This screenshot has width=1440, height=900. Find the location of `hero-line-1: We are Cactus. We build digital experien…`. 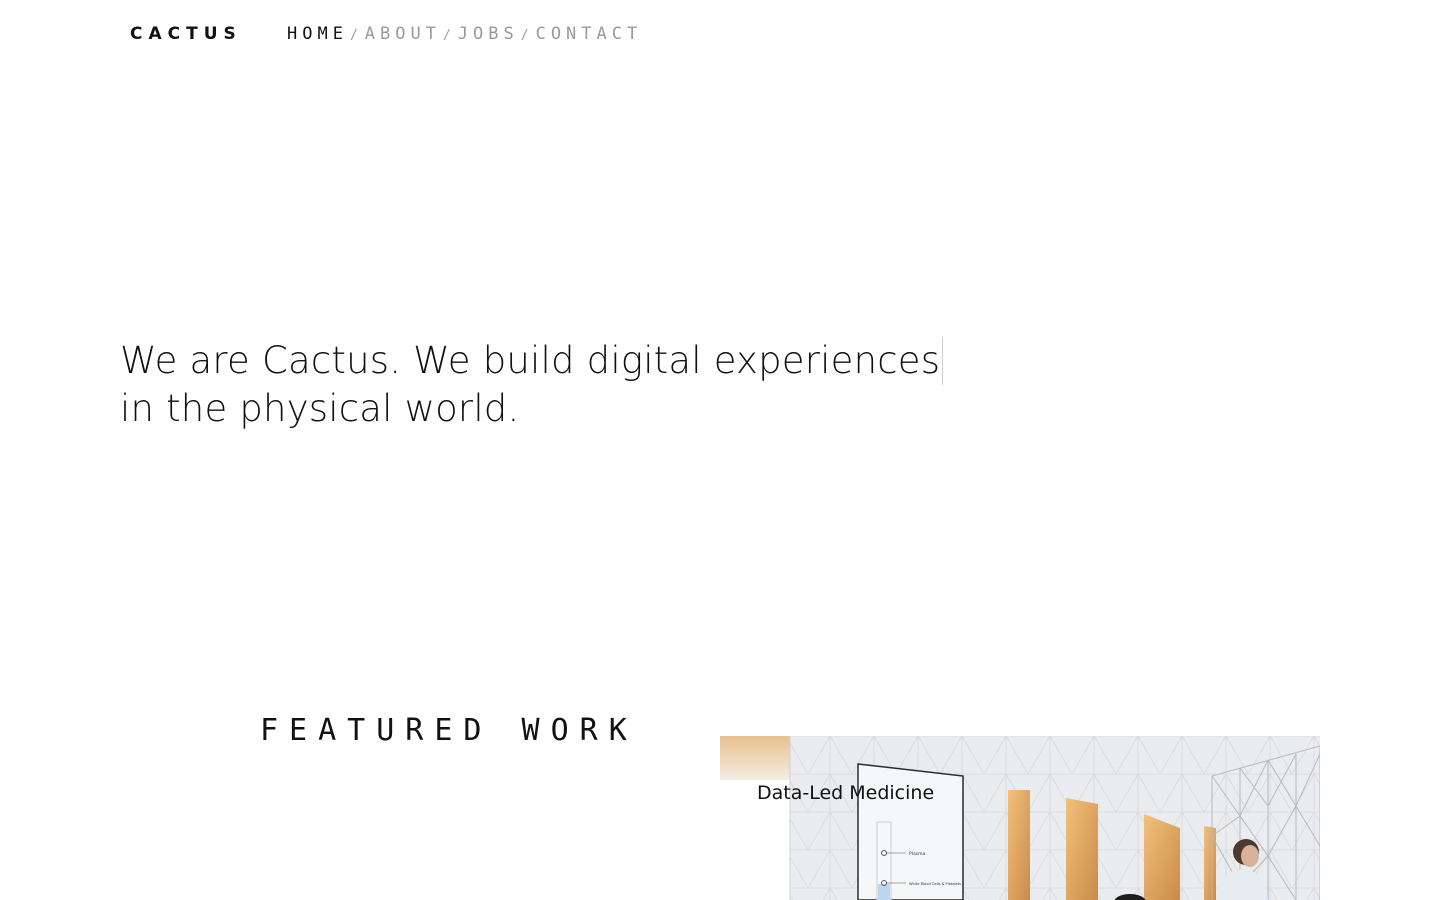

hero-line-1: We are Cactus. We build digital experien… is located at coordinates (532, 361).